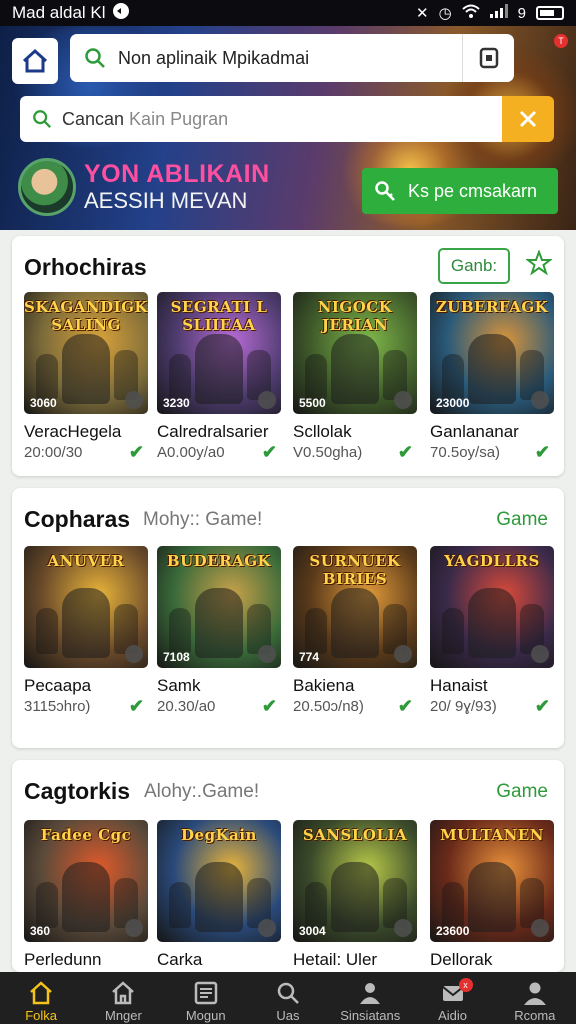 The image size is (576, 1024). I want to click on section-title: Copharas, so click(77, 519).